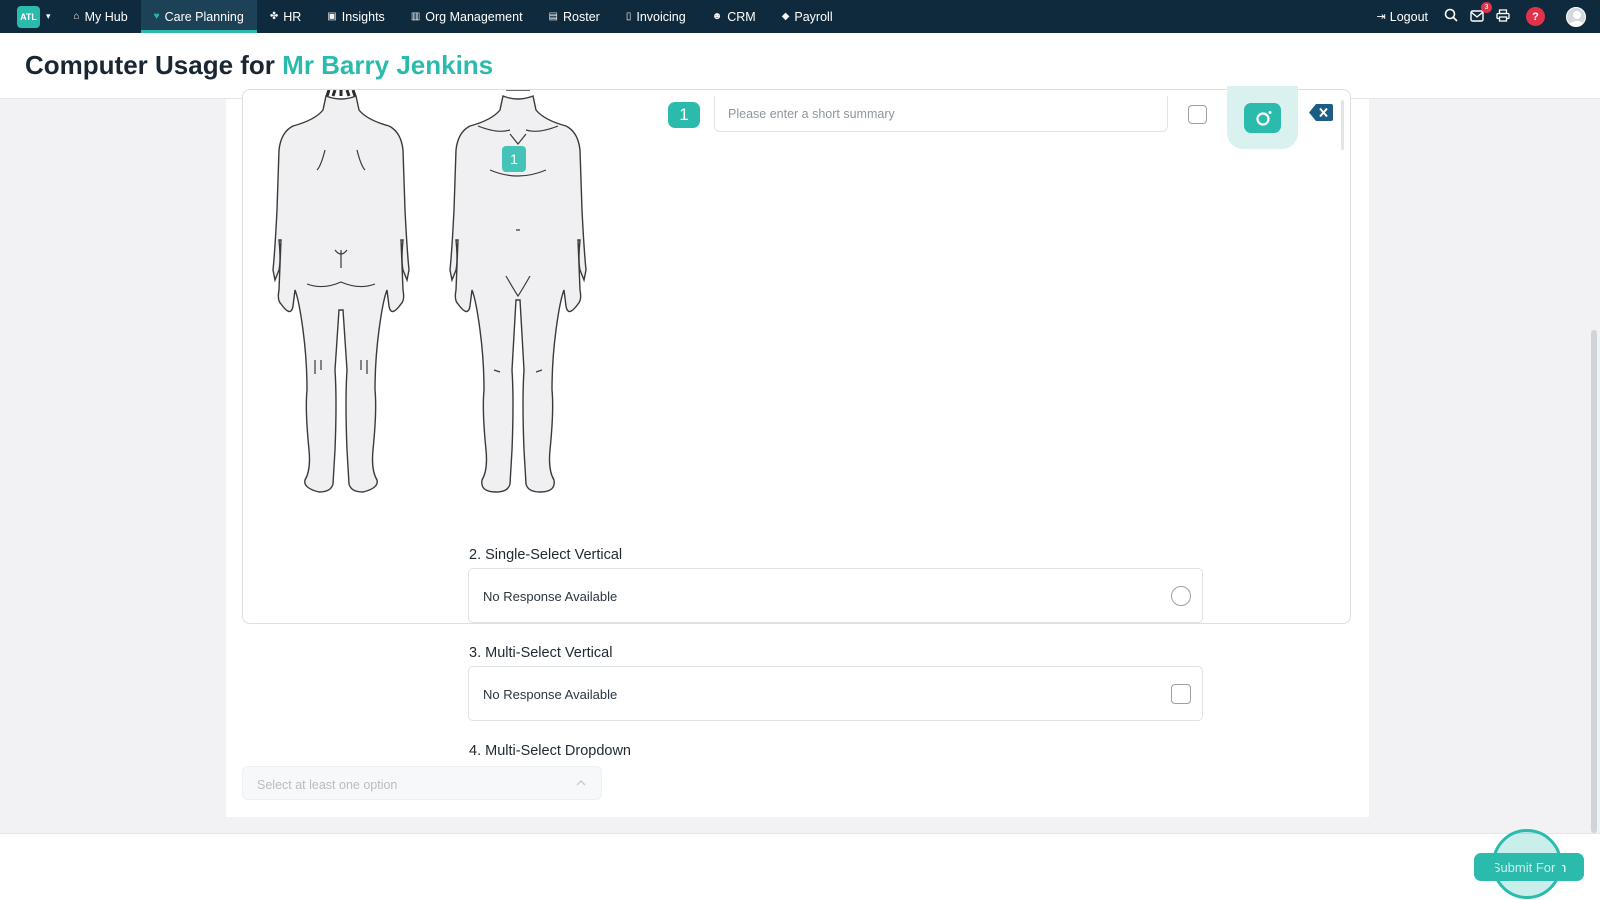  What do you see at coordinates (661, 16) in the screenshot?
I see `nav-item-label: Invoicing` at bounding box center [661, 16].